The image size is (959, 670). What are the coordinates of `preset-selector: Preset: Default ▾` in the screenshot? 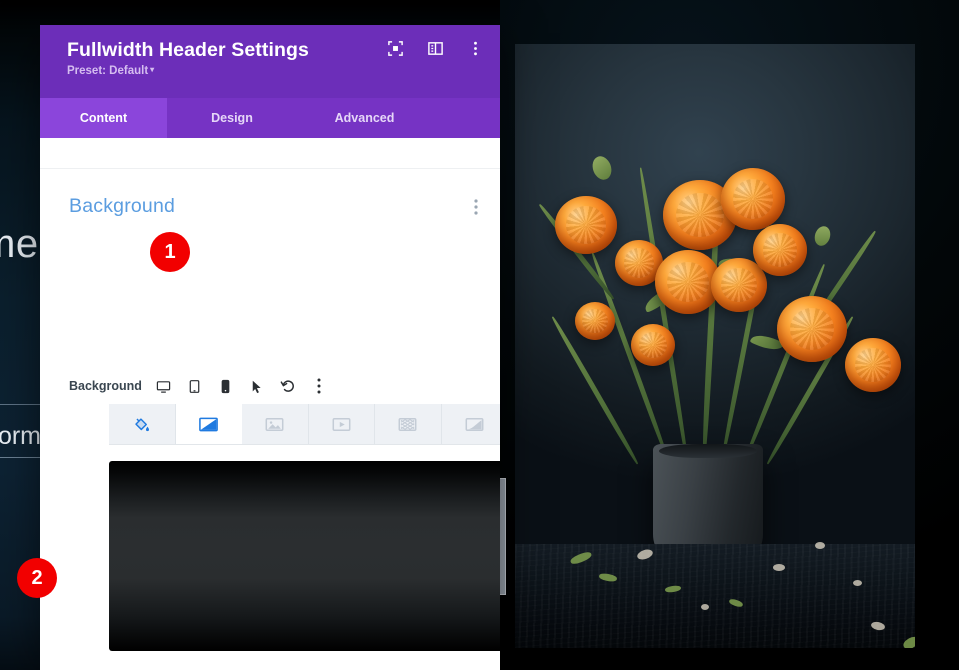 It's located at (283, 71).